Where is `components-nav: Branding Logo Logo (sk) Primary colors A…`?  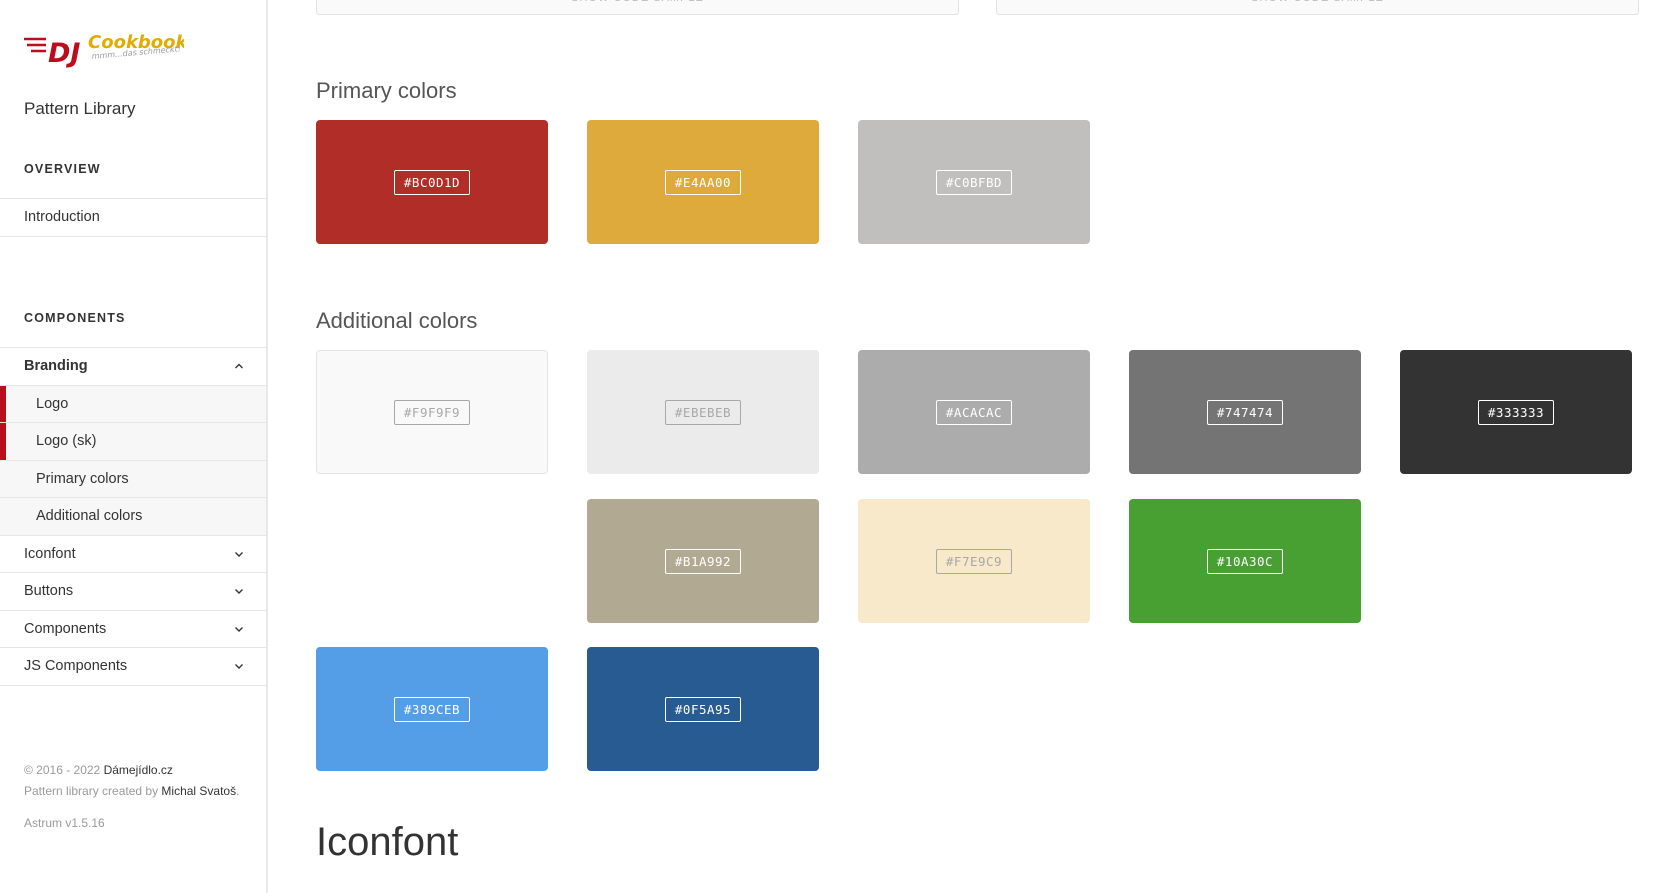 components-nav: Branding Logo Logo (sk) Primary colors A… is located at coordinates (133, 516).